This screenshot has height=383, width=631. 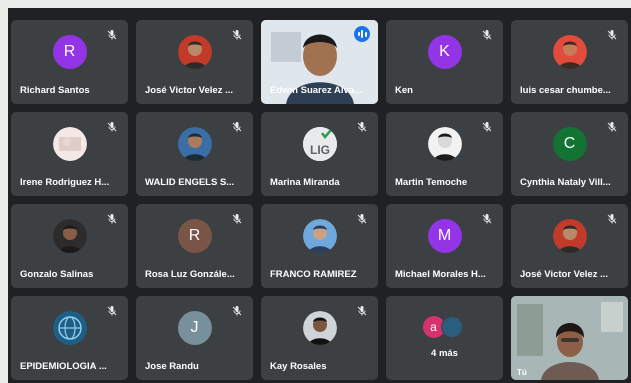 I want to click on participant-name: Marina Miranda, so click(x=305, y=182).